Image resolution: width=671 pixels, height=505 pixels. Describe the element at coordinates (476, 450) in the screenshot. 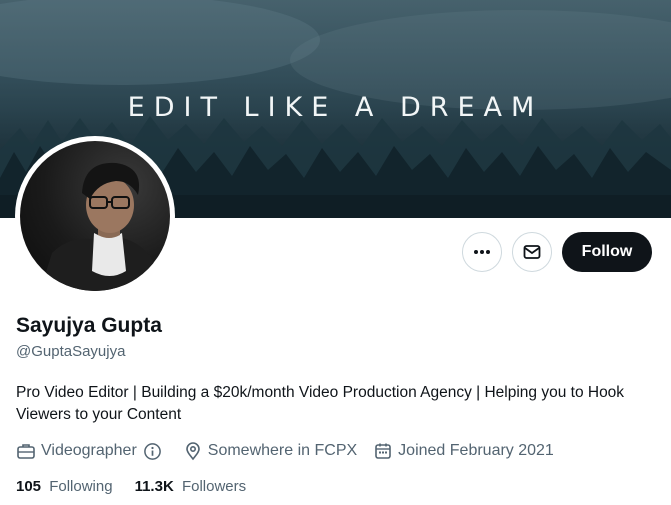

I see `joined-text: Joined February 2021` at that location.